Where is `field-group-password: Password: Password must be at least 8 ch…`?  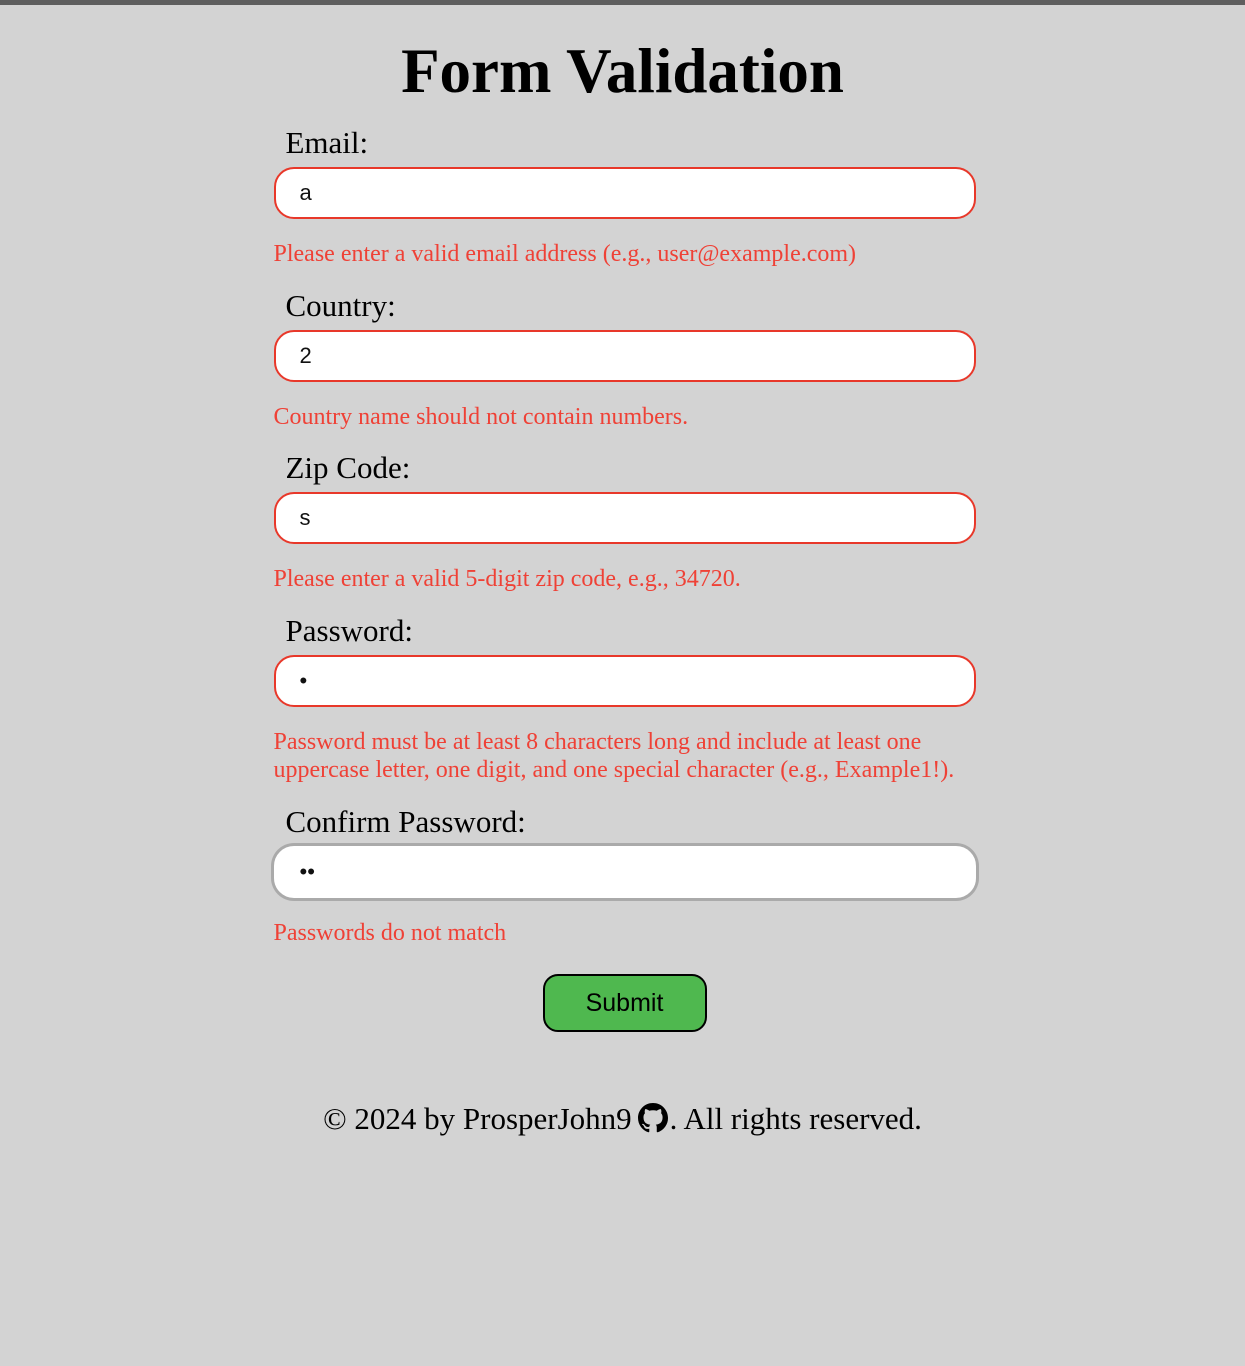
field-group-password: Password: Password must be at least 8 ch… is located at coordinates (624, 698).